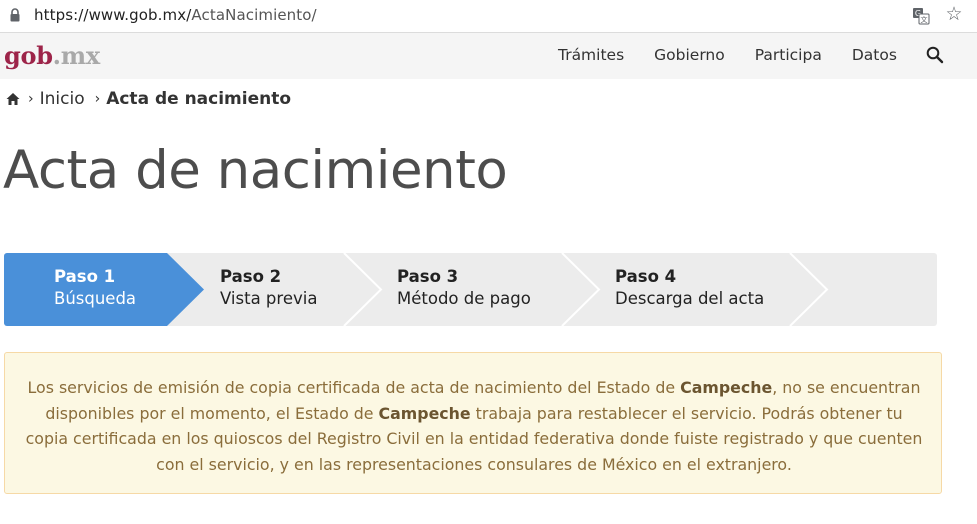 This screenshot has height=524, width=977. What do you see at coordinates (212, 413) in the screenshot?
I see `alert-text: disponibles por el momento, el Estado de` at bounding box center [212, 413].